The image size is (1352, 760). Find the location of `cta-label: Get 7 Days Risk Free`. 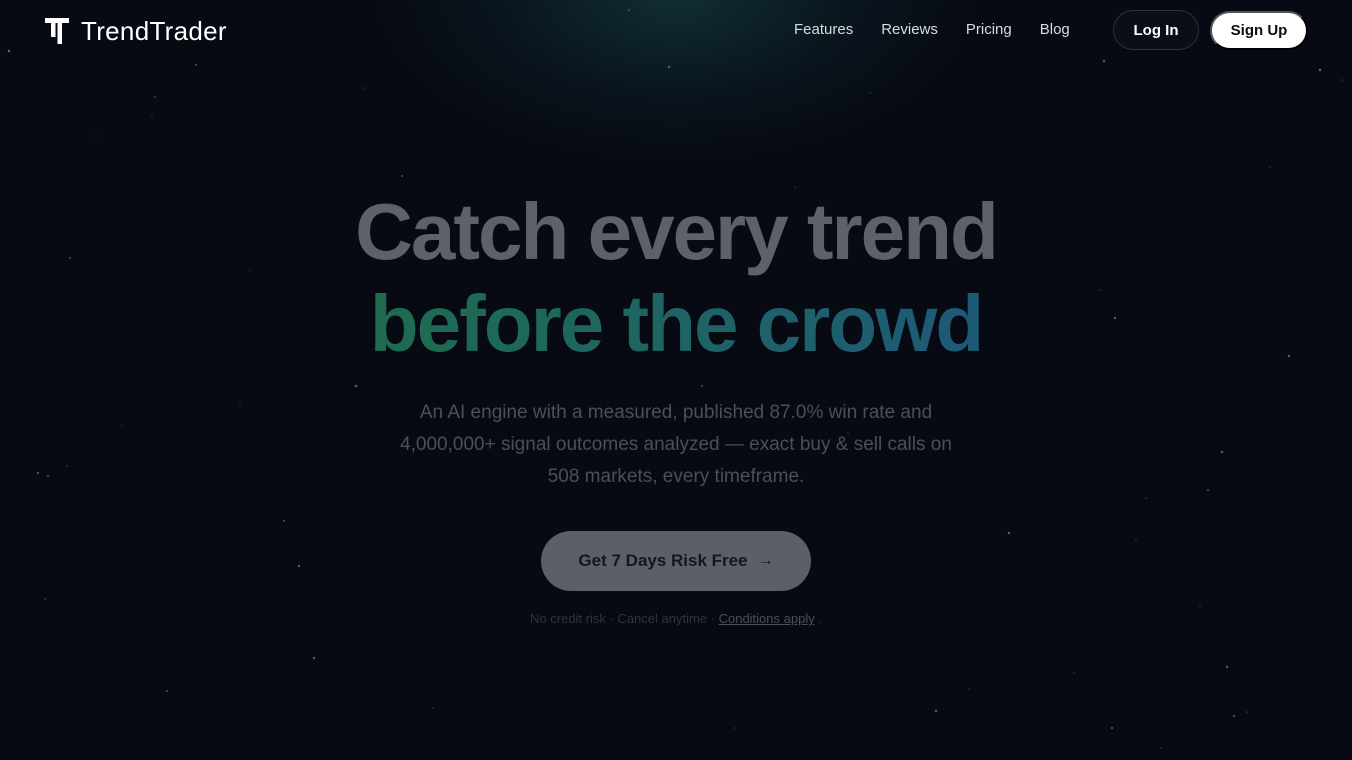

cta-label: Get 7 Days Risk Free is located at coordinates (663, 560).